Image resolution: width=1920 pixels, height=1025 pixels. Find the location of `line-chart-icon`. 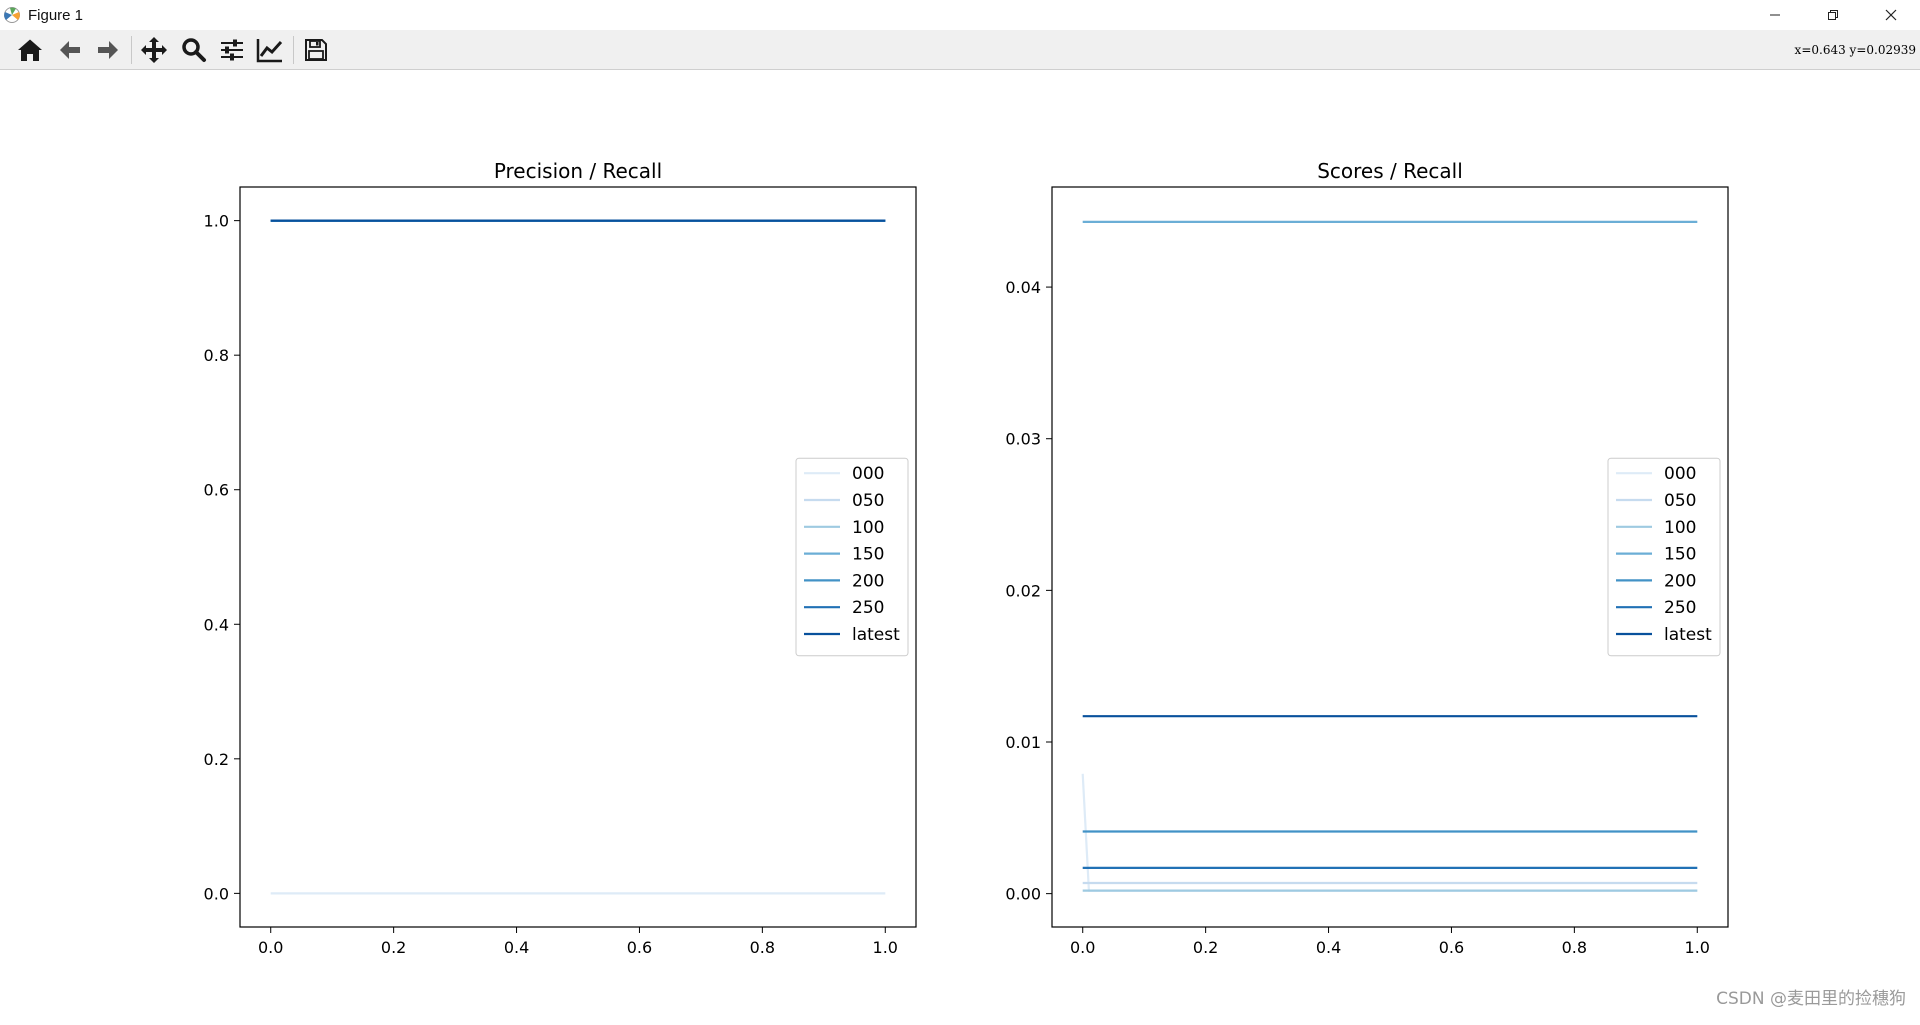

line-chart-icon is located at coordinates (269, 51).